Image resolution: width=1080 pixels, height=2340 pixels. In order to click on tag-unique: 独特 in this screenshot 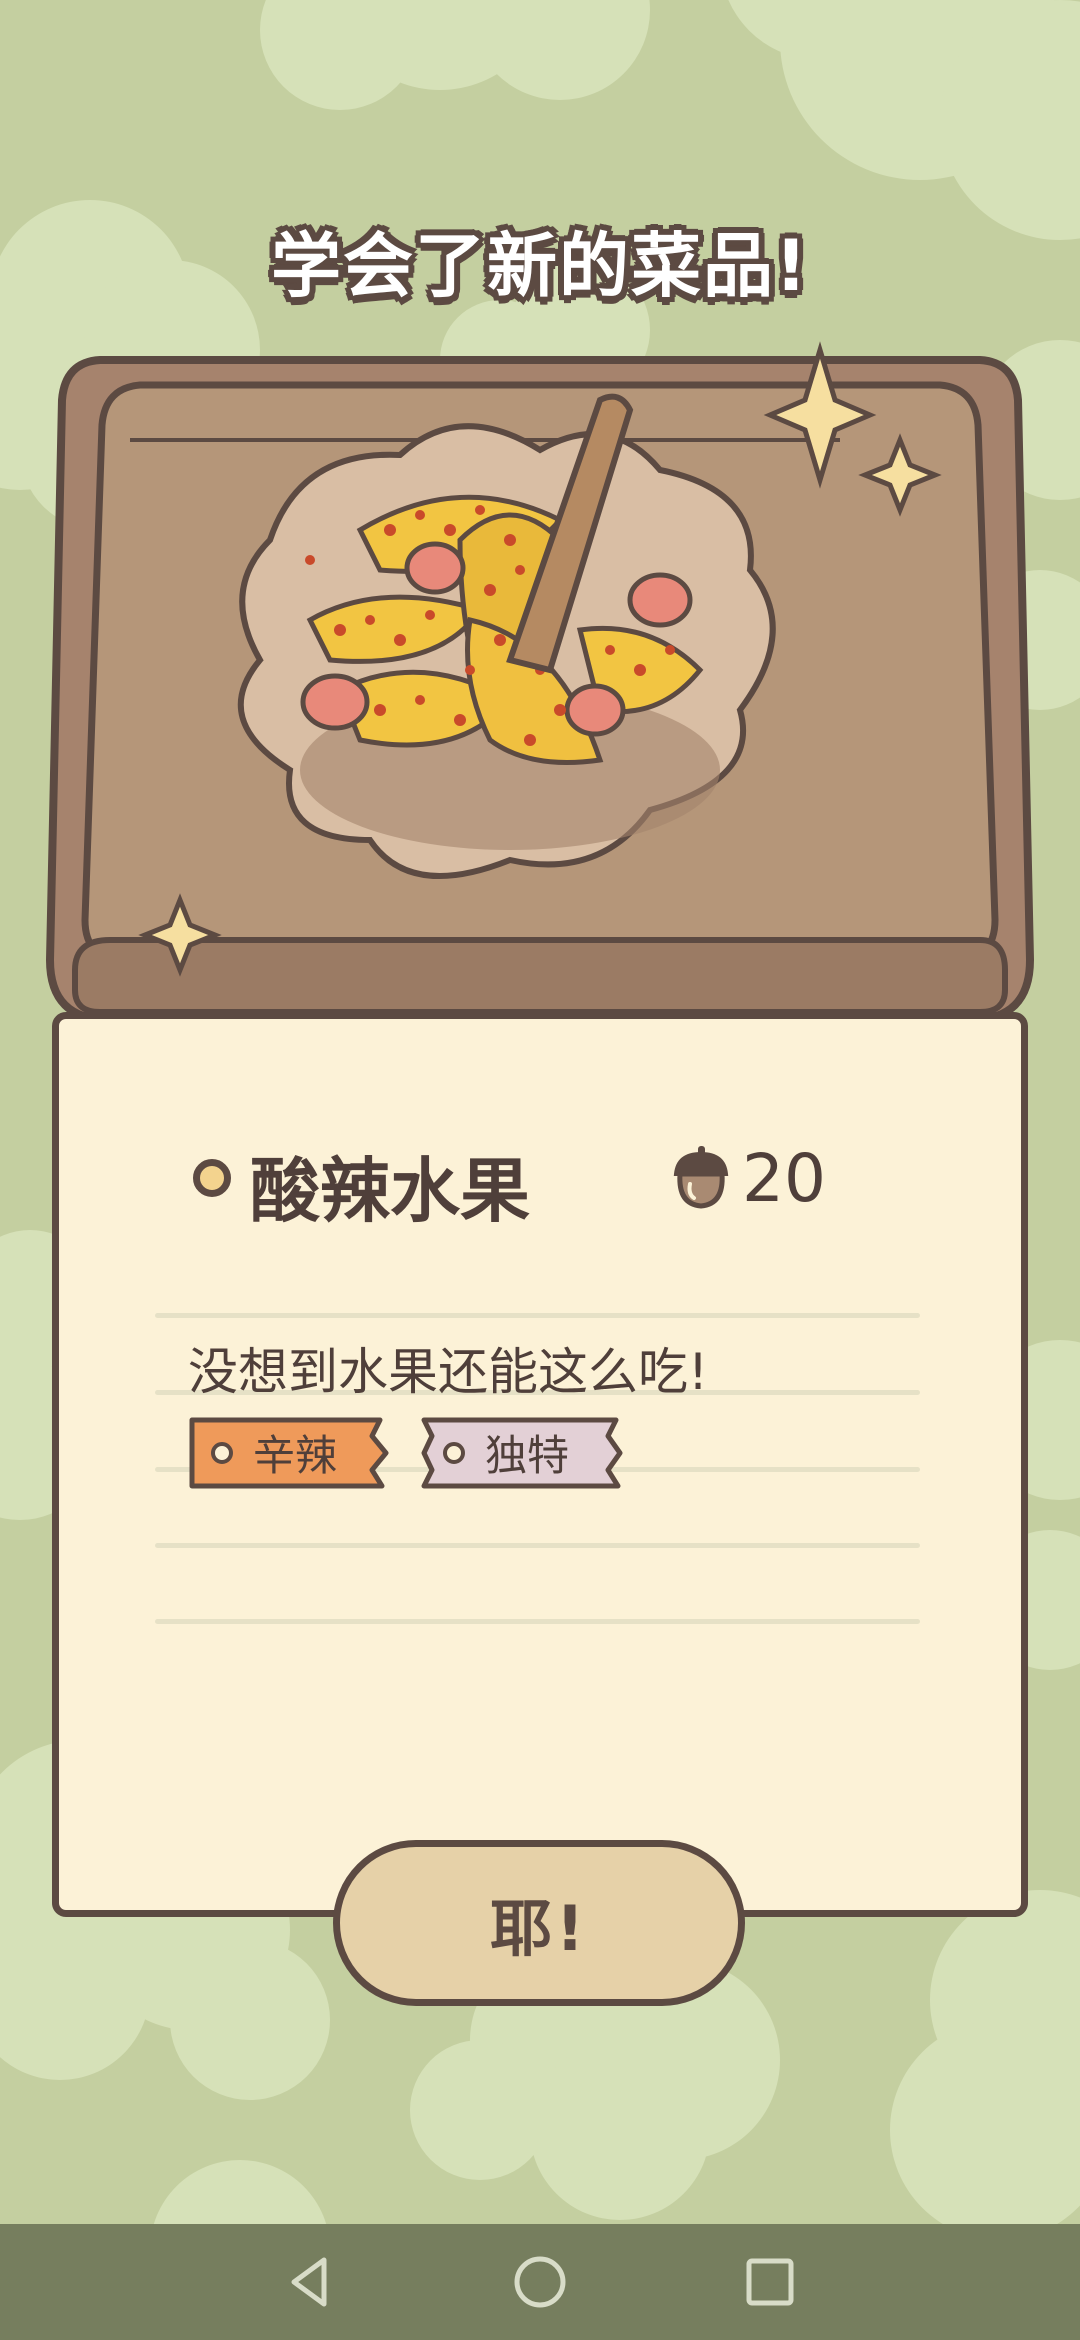, I will do `click(522, 1453)`.